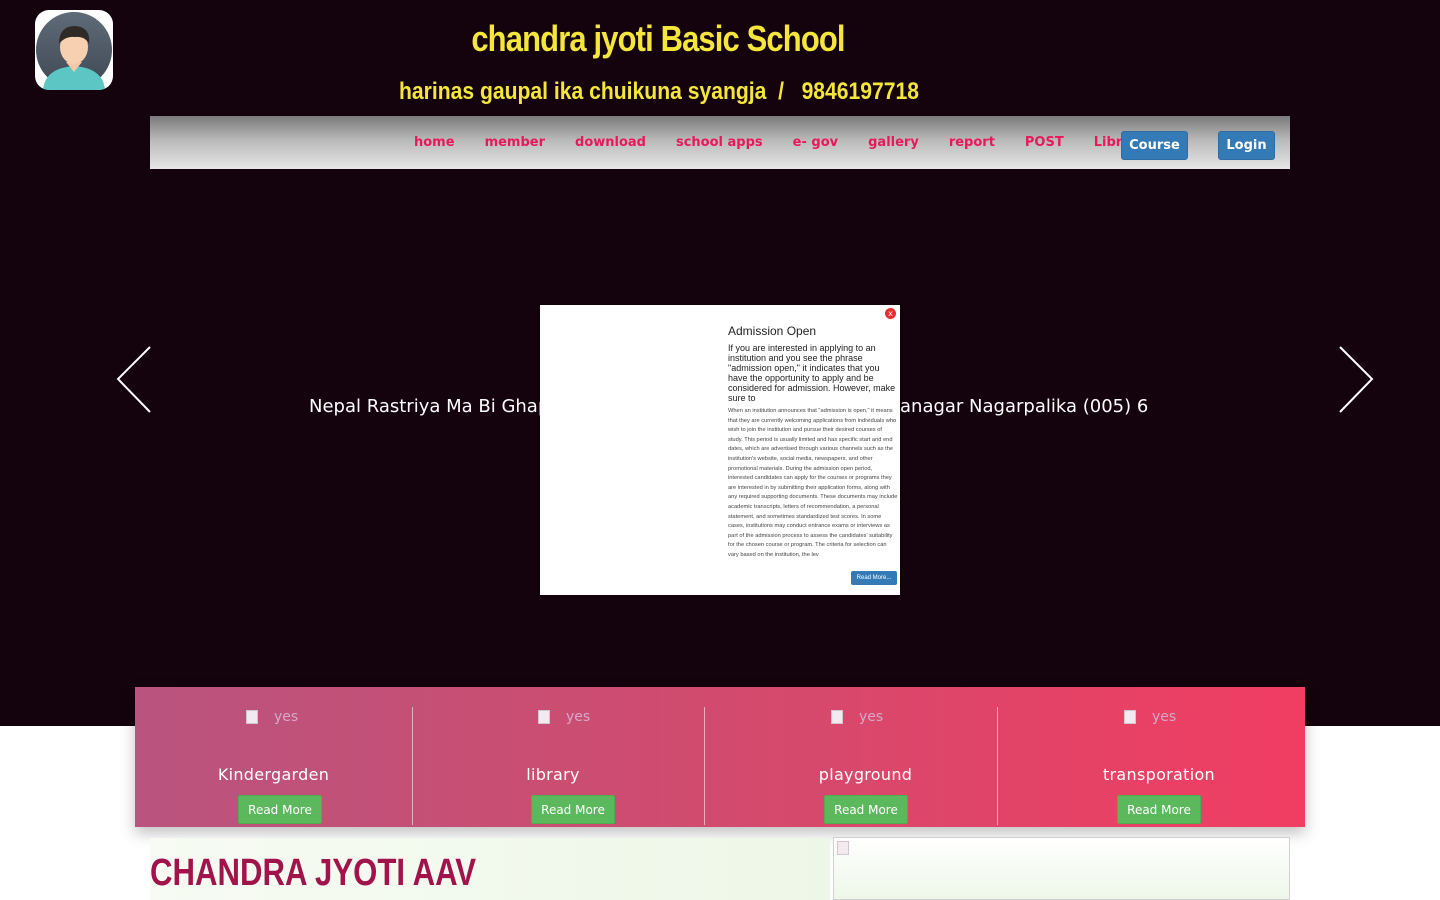  I want to click on nav-report: report, so click(972, 142).